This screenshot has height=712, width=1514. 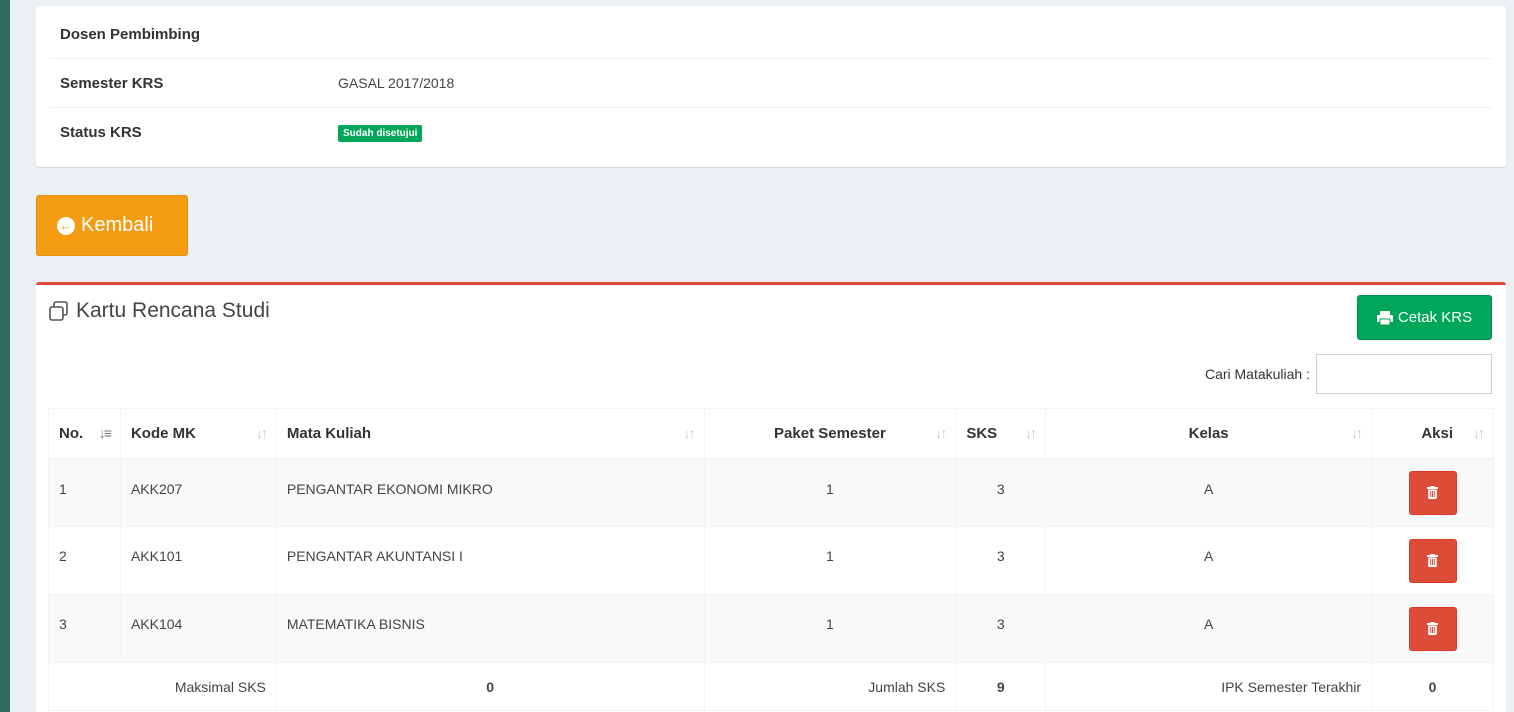 I want to click on header-sks: SKS ↓↑, so click(x=1001, y=434).